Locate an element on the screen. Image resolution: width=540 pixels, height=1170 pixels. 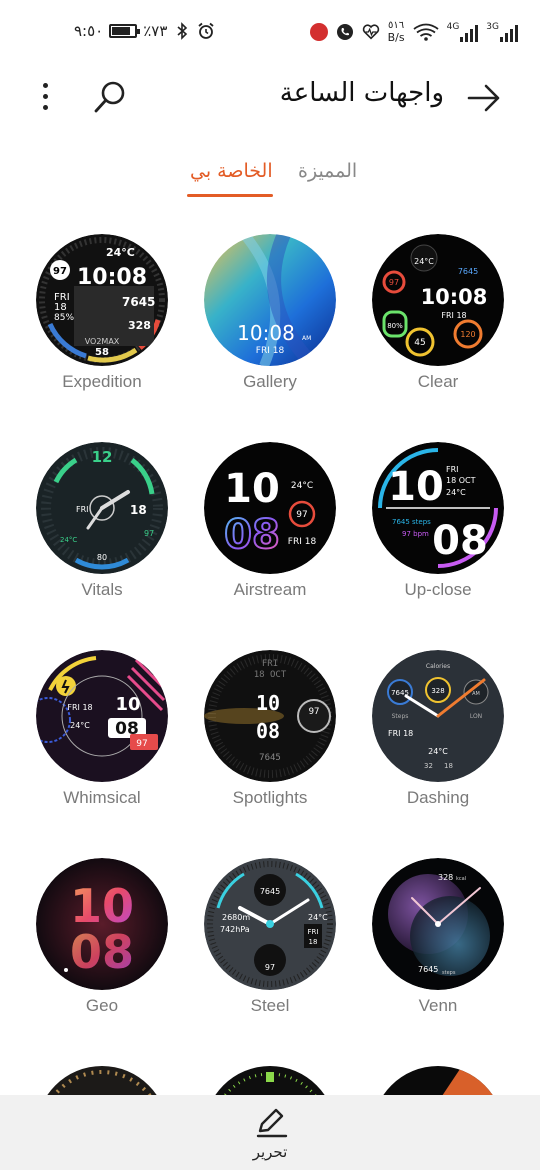
edit-button: تحرير is located at coordinates (270, 1135).